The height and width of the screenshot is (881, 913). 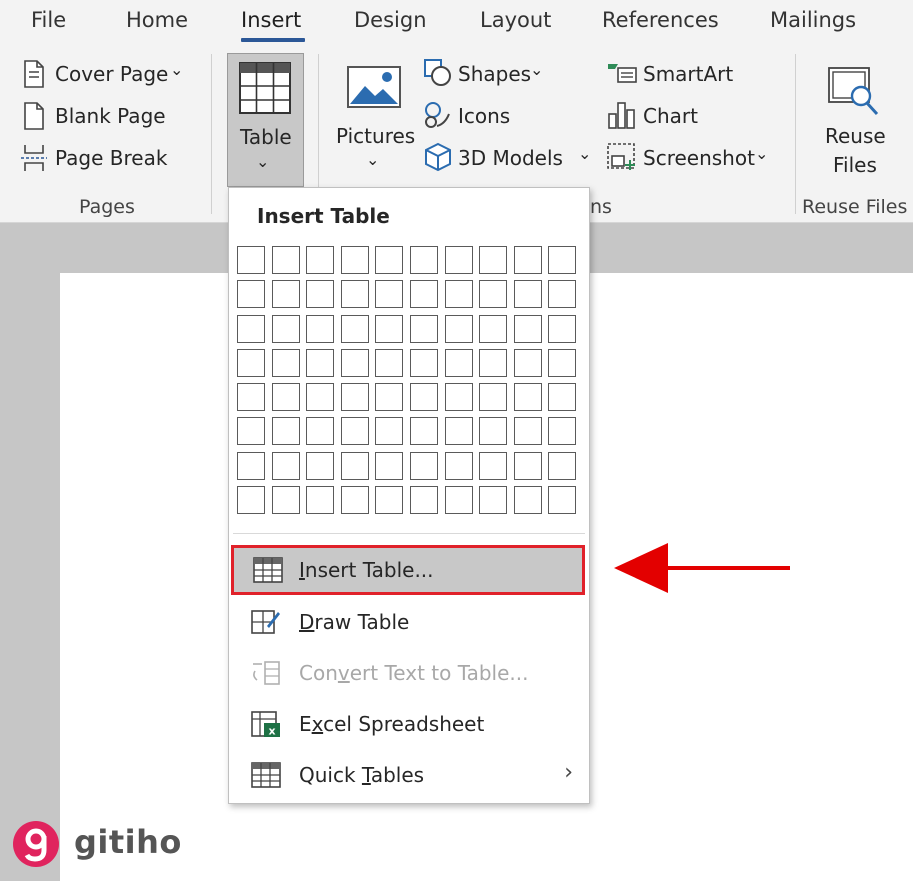 What do you see at coordinates (390, 20) in the screenshot?
I see `tab-design: Design` at bounding box center [390, 20].